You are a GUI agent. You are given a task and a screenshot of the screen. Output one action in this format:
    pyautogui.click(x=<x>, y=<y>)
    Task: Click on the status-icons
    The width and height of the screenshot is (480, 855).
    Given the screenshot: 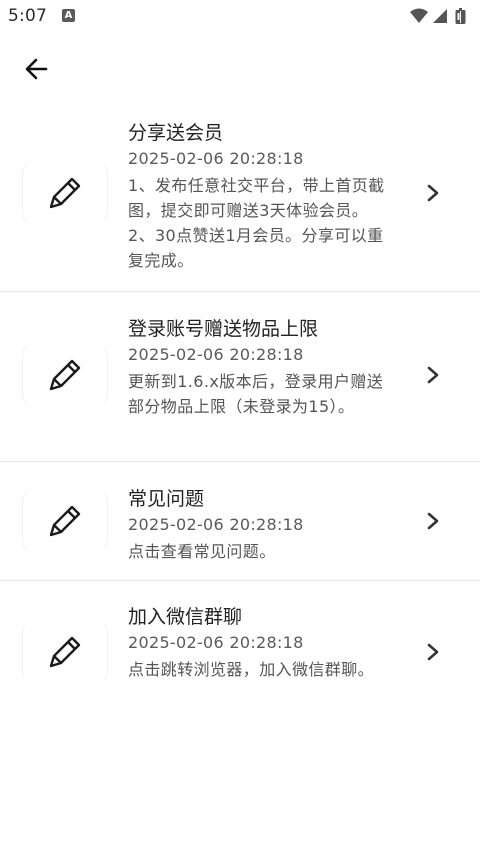 What is the action you would take?
    pyautogui.click(x=441, y=16)
    